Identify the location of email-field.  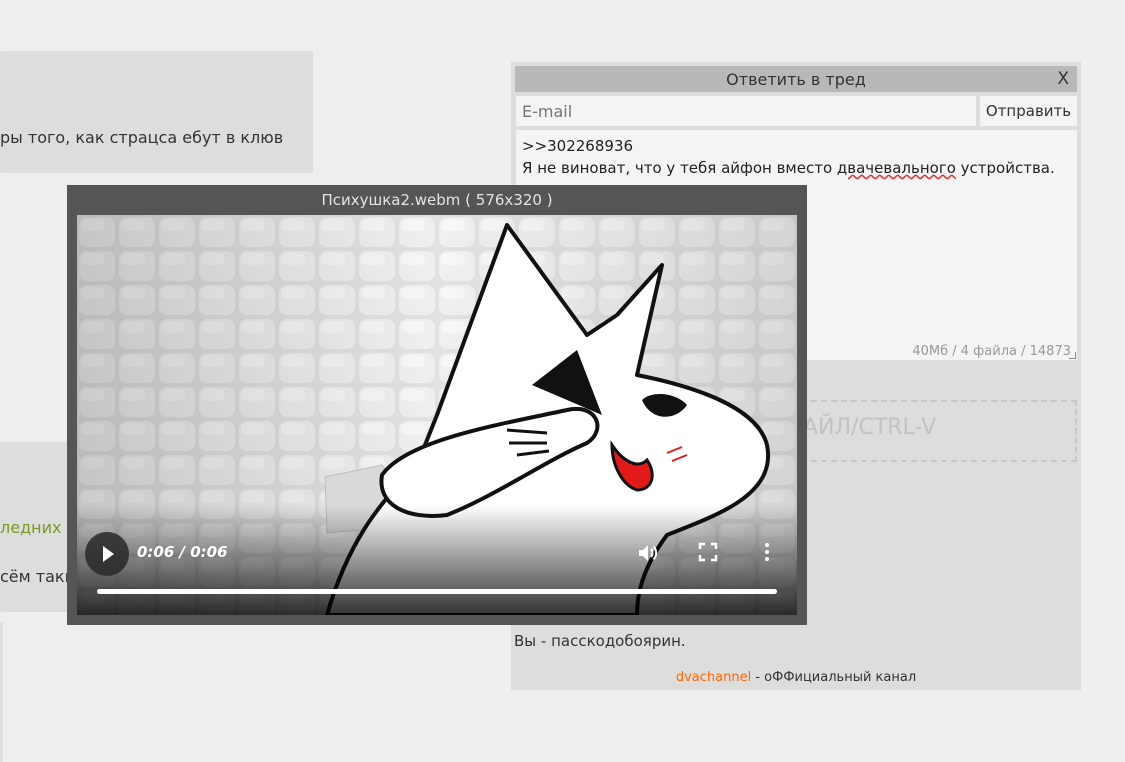
(746, 111).